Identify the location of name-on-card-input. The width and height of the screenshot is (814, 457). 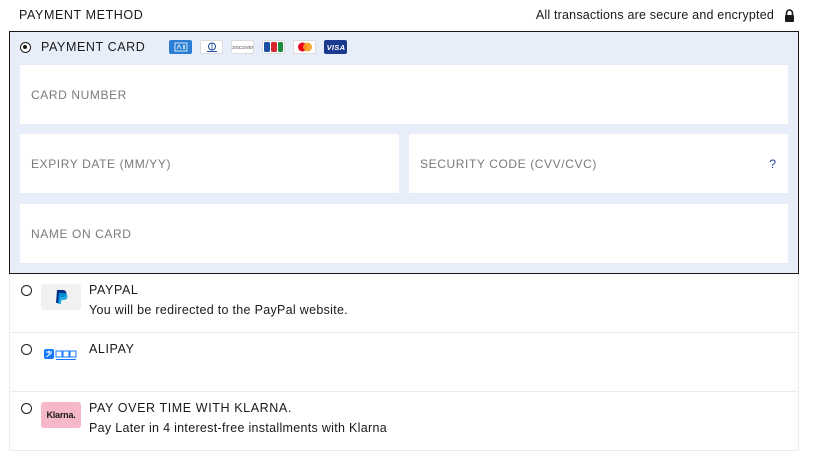
(409, 233).